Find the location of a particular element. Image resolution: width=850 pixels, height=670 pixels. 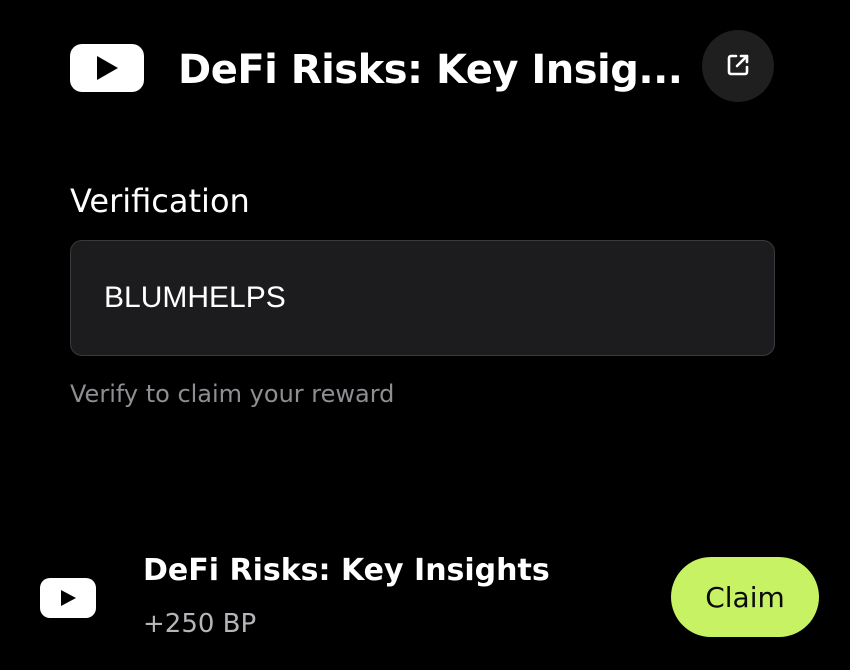

task-youtube-icon is located at coordinates (68, 598).